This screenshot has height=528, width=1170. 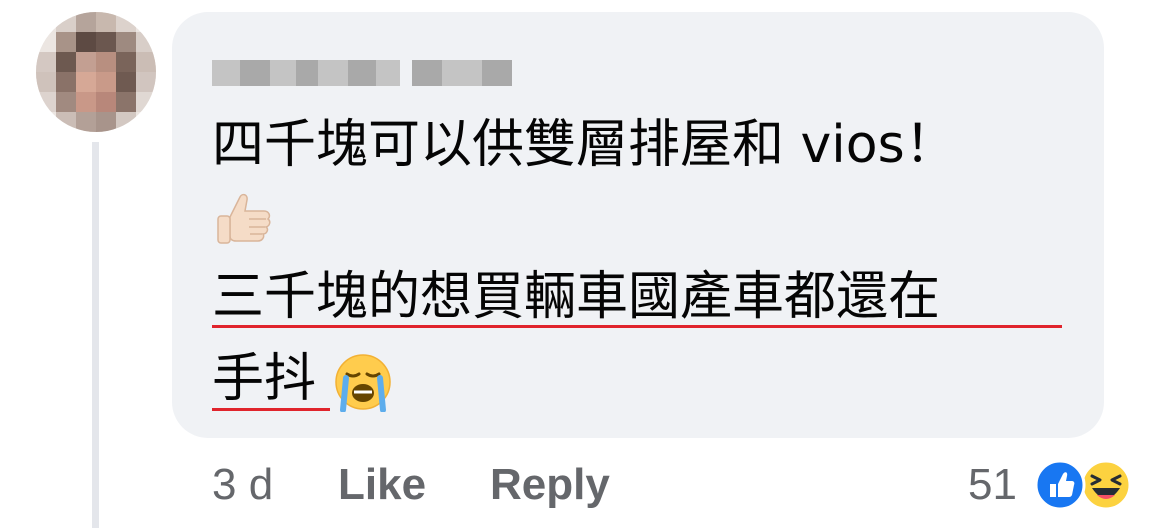 What do you see at coordinates (242, 485) in the screenshot?
I see `comment-timestamp: 3 d` at bounding box center [242, 485].